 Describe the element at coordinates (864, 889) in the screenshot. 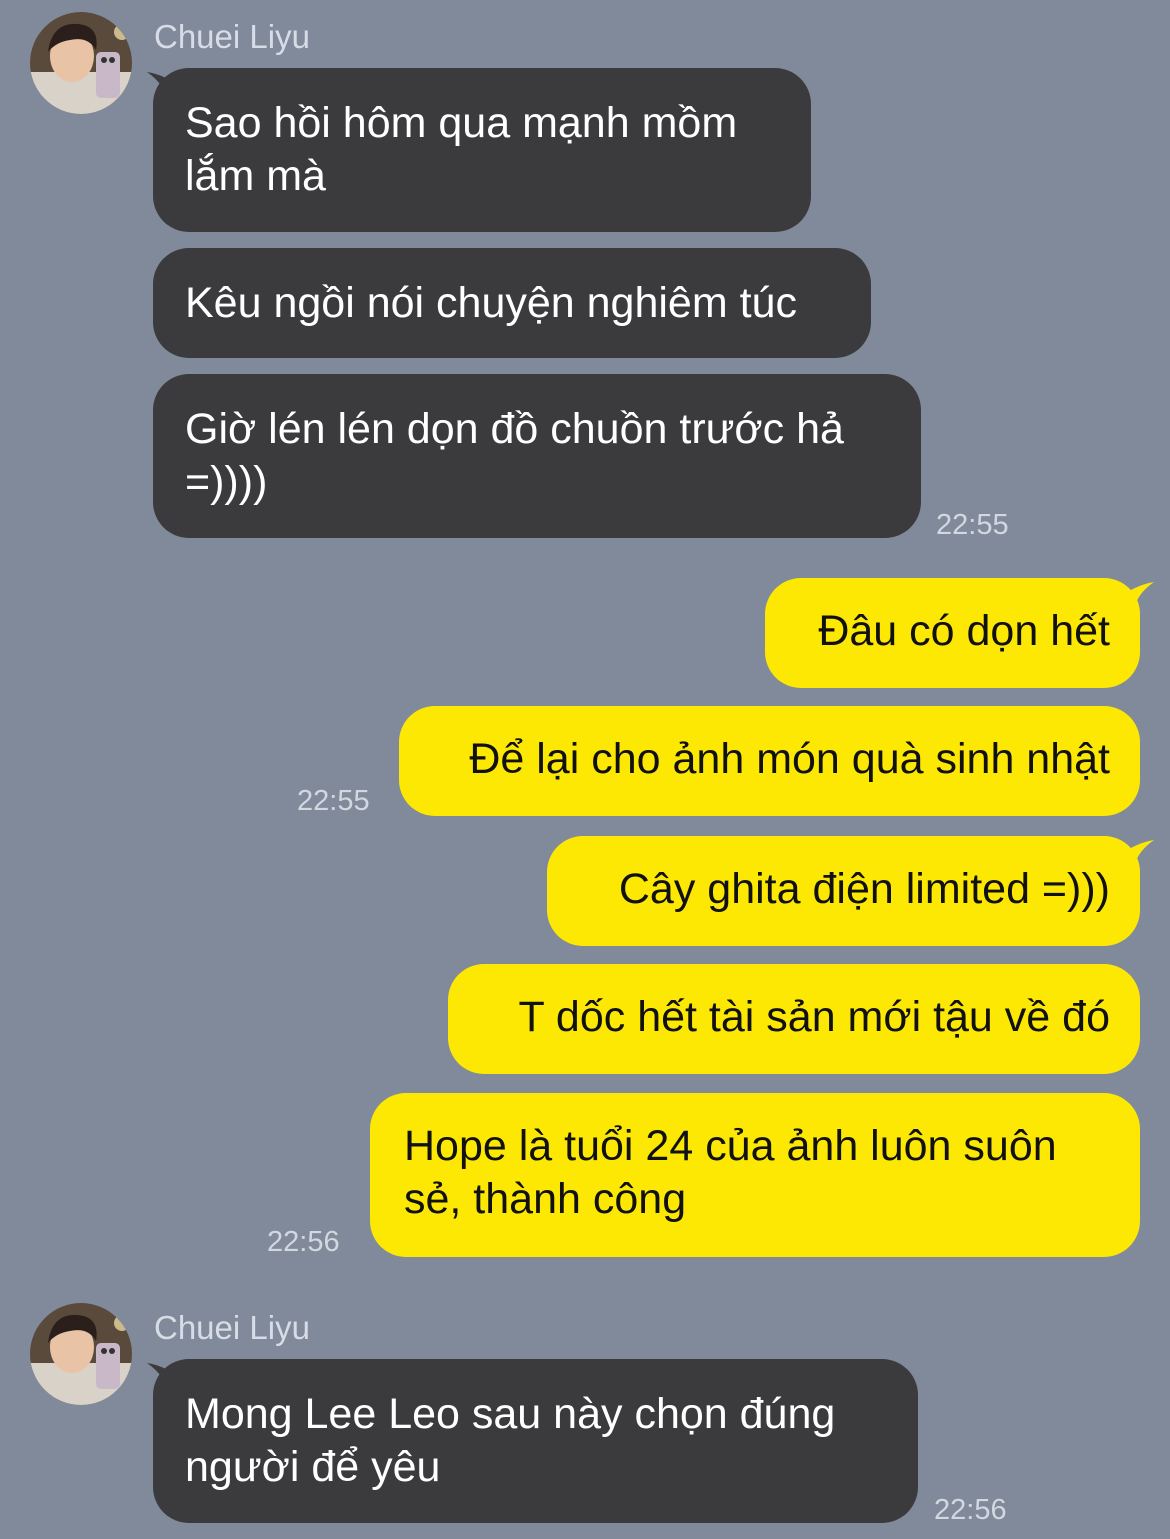

I see `message-text: Cây ghita điện limited =)))` at that location.